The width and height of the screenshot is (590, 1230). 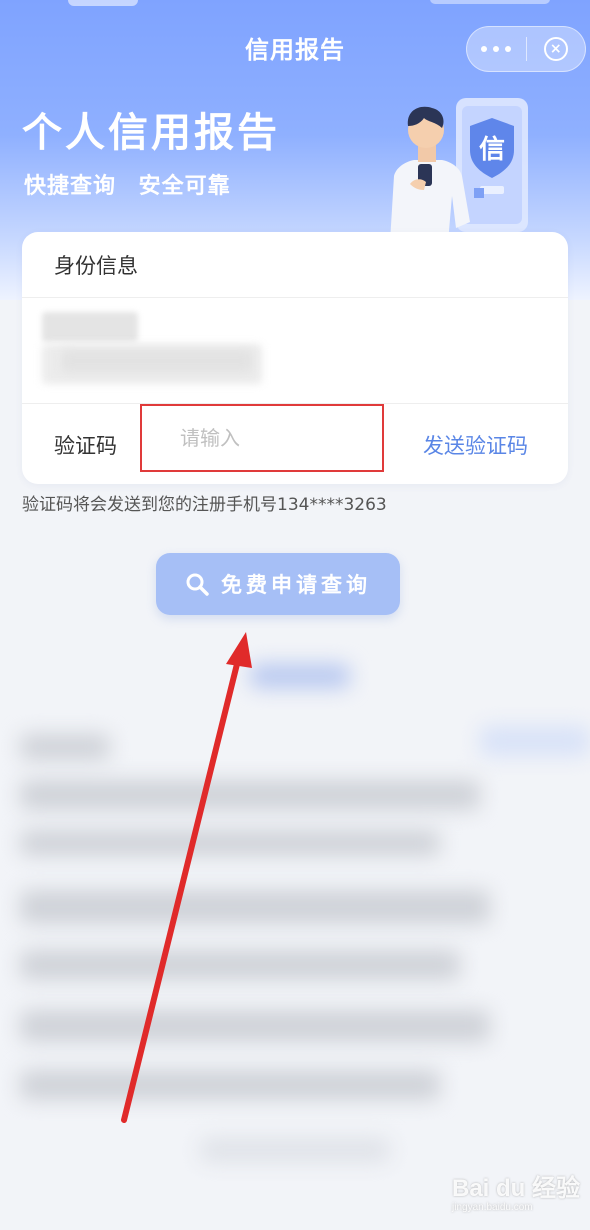 What do you see at coordinates (295, 7) in the screenshot?
I see `status-bar` at bounding box center [295, 7].